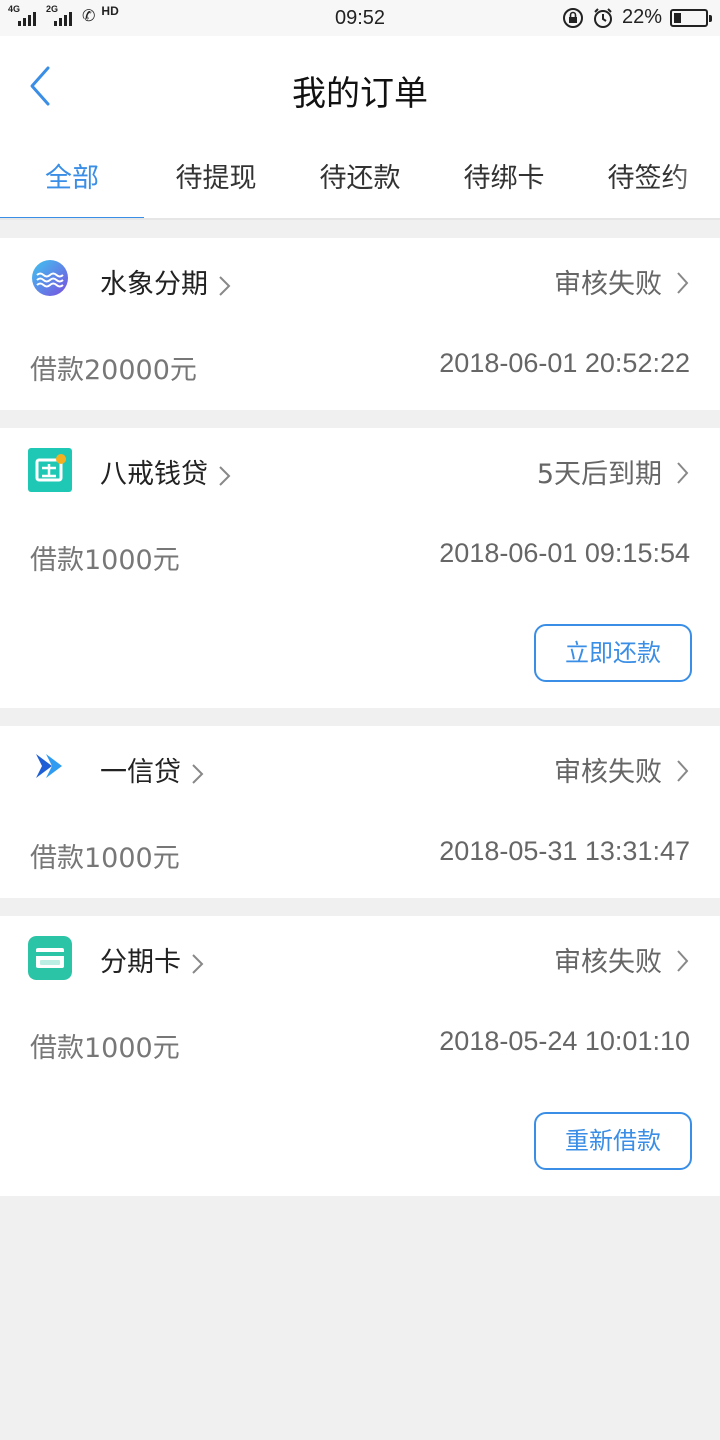 The height and width of the screenshot is (1440, 720). What do you see at coordinates (641, 17) in the screenshot?
I see `battery-percent: 22%` at bounding box center [641, 17].